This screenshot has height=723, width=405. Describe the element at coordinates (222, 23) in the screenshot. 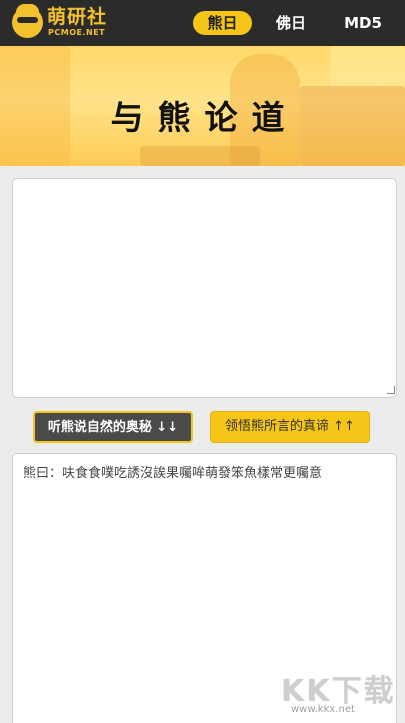

I see `nav-tab-bear: 熊日` at that location.